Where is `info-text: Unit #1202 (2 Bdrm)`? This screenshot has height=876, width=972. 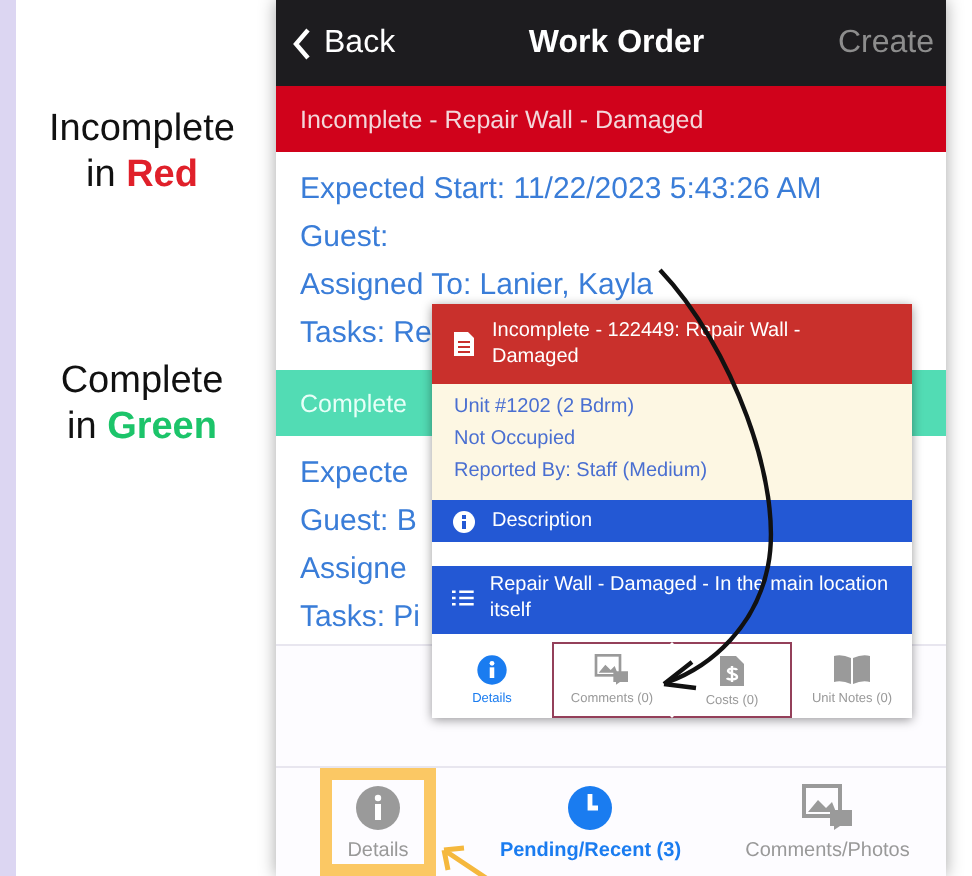 info-text: Unit #1202 (2 Bdrm) is located at coordinates (544, 407).